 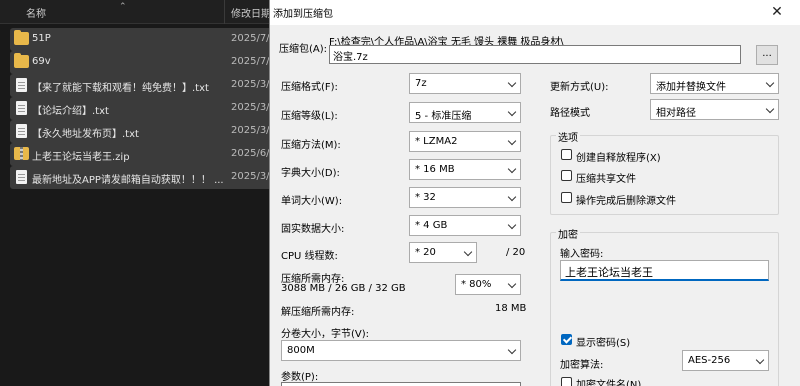 What do you see at coordinates (310, 173) in the screenshot?
I see `dictionary-label: 字典大小(D):` at bounding box center [310, 173].